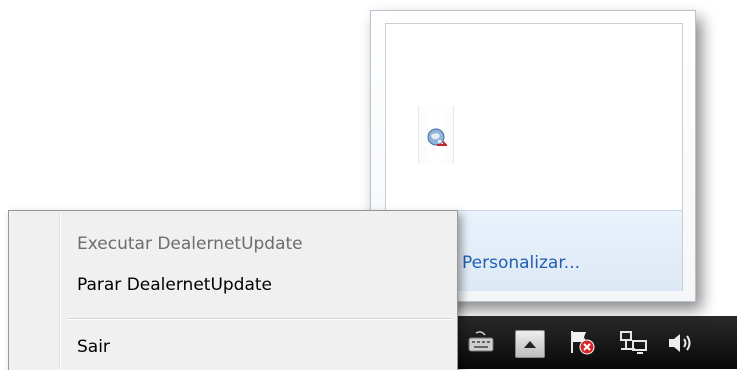 This screenshot has width=737, height=370. What do you see at coordinates (260, 319) in the screenshot?
I see `menu-separator` at bounding box center [260, 319].